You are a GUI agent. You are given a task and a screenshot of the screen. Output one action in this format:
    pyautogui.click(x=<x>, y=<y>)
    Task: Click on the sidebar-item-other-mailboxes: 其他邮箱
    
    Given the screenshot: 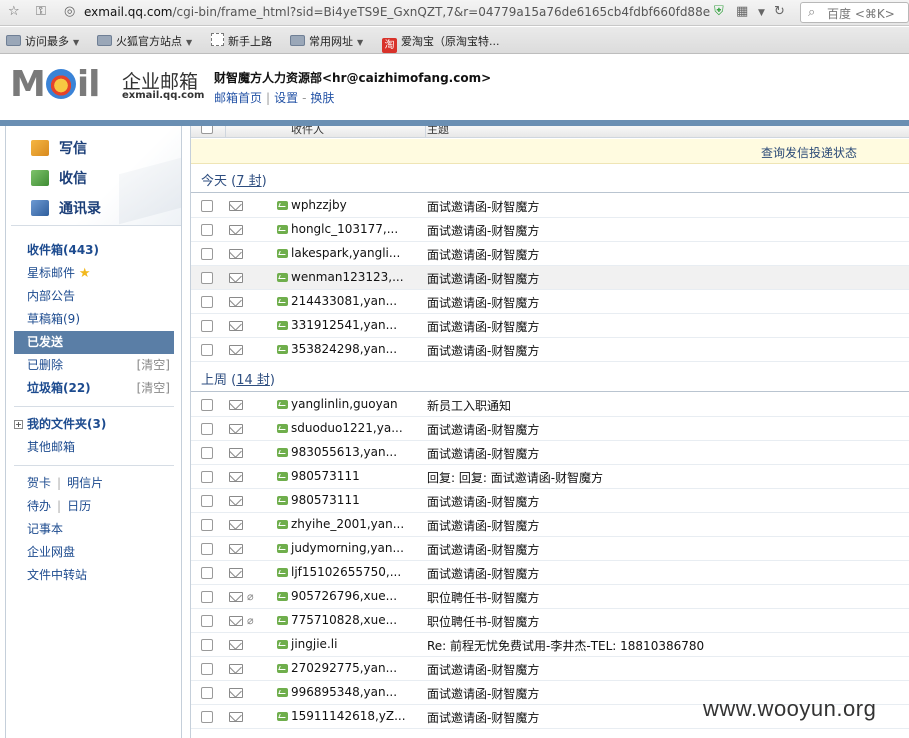 What is the action you would take?
    pyautogui.click(x=94, y=447)
    